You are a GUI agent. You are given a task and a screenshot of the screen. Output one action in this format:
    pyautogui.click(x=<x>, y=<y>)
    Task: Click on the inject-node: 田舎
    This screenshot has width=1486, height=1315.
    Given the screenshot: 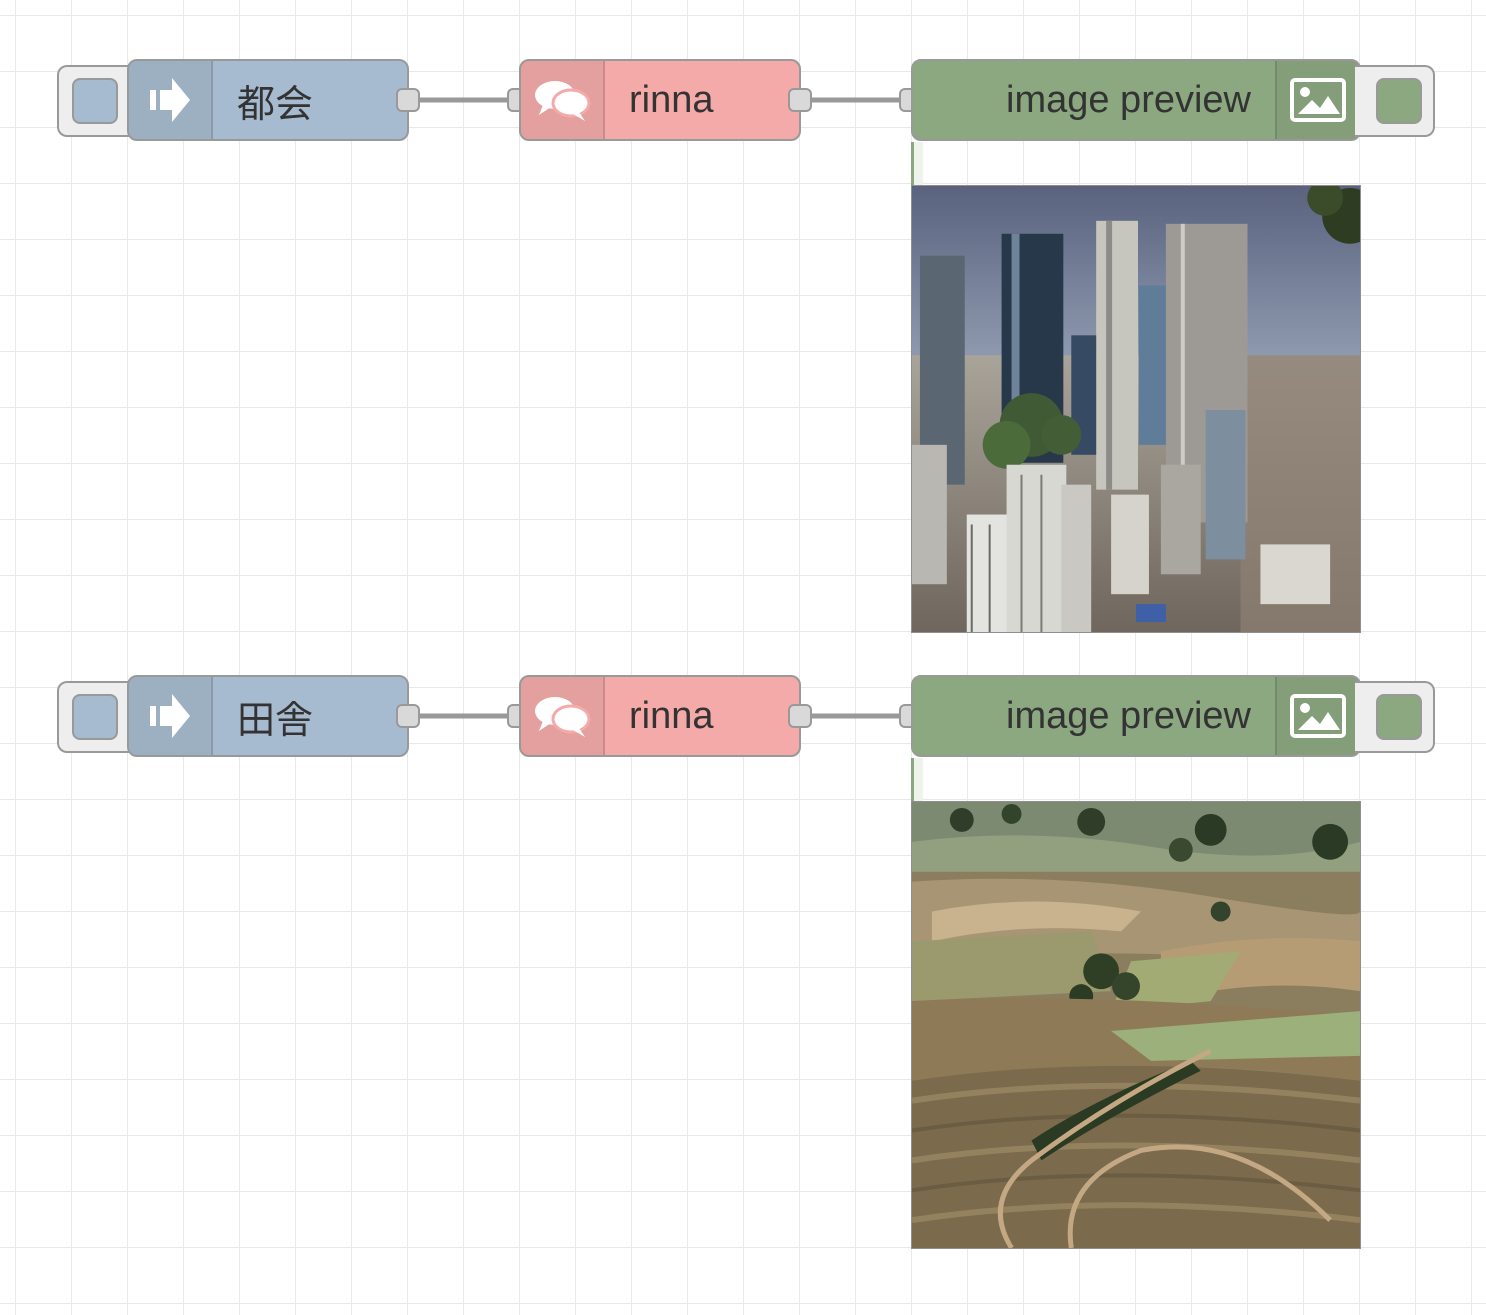 What is the action you would take?
    pyautogui.click(x=268, y=716)
    